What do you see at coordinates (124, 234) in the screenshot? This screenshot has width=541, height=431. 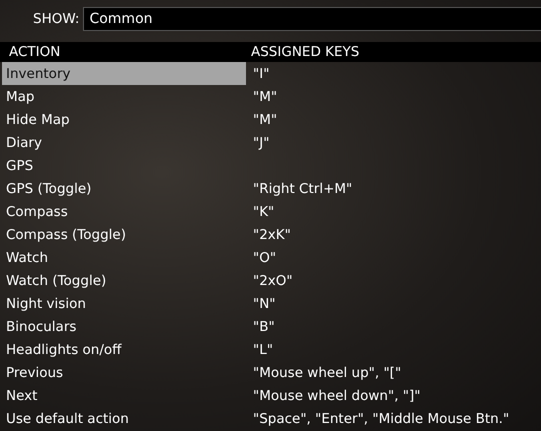 I see `action-item: Compass (Toggle)` at bounding box center [124, 234].